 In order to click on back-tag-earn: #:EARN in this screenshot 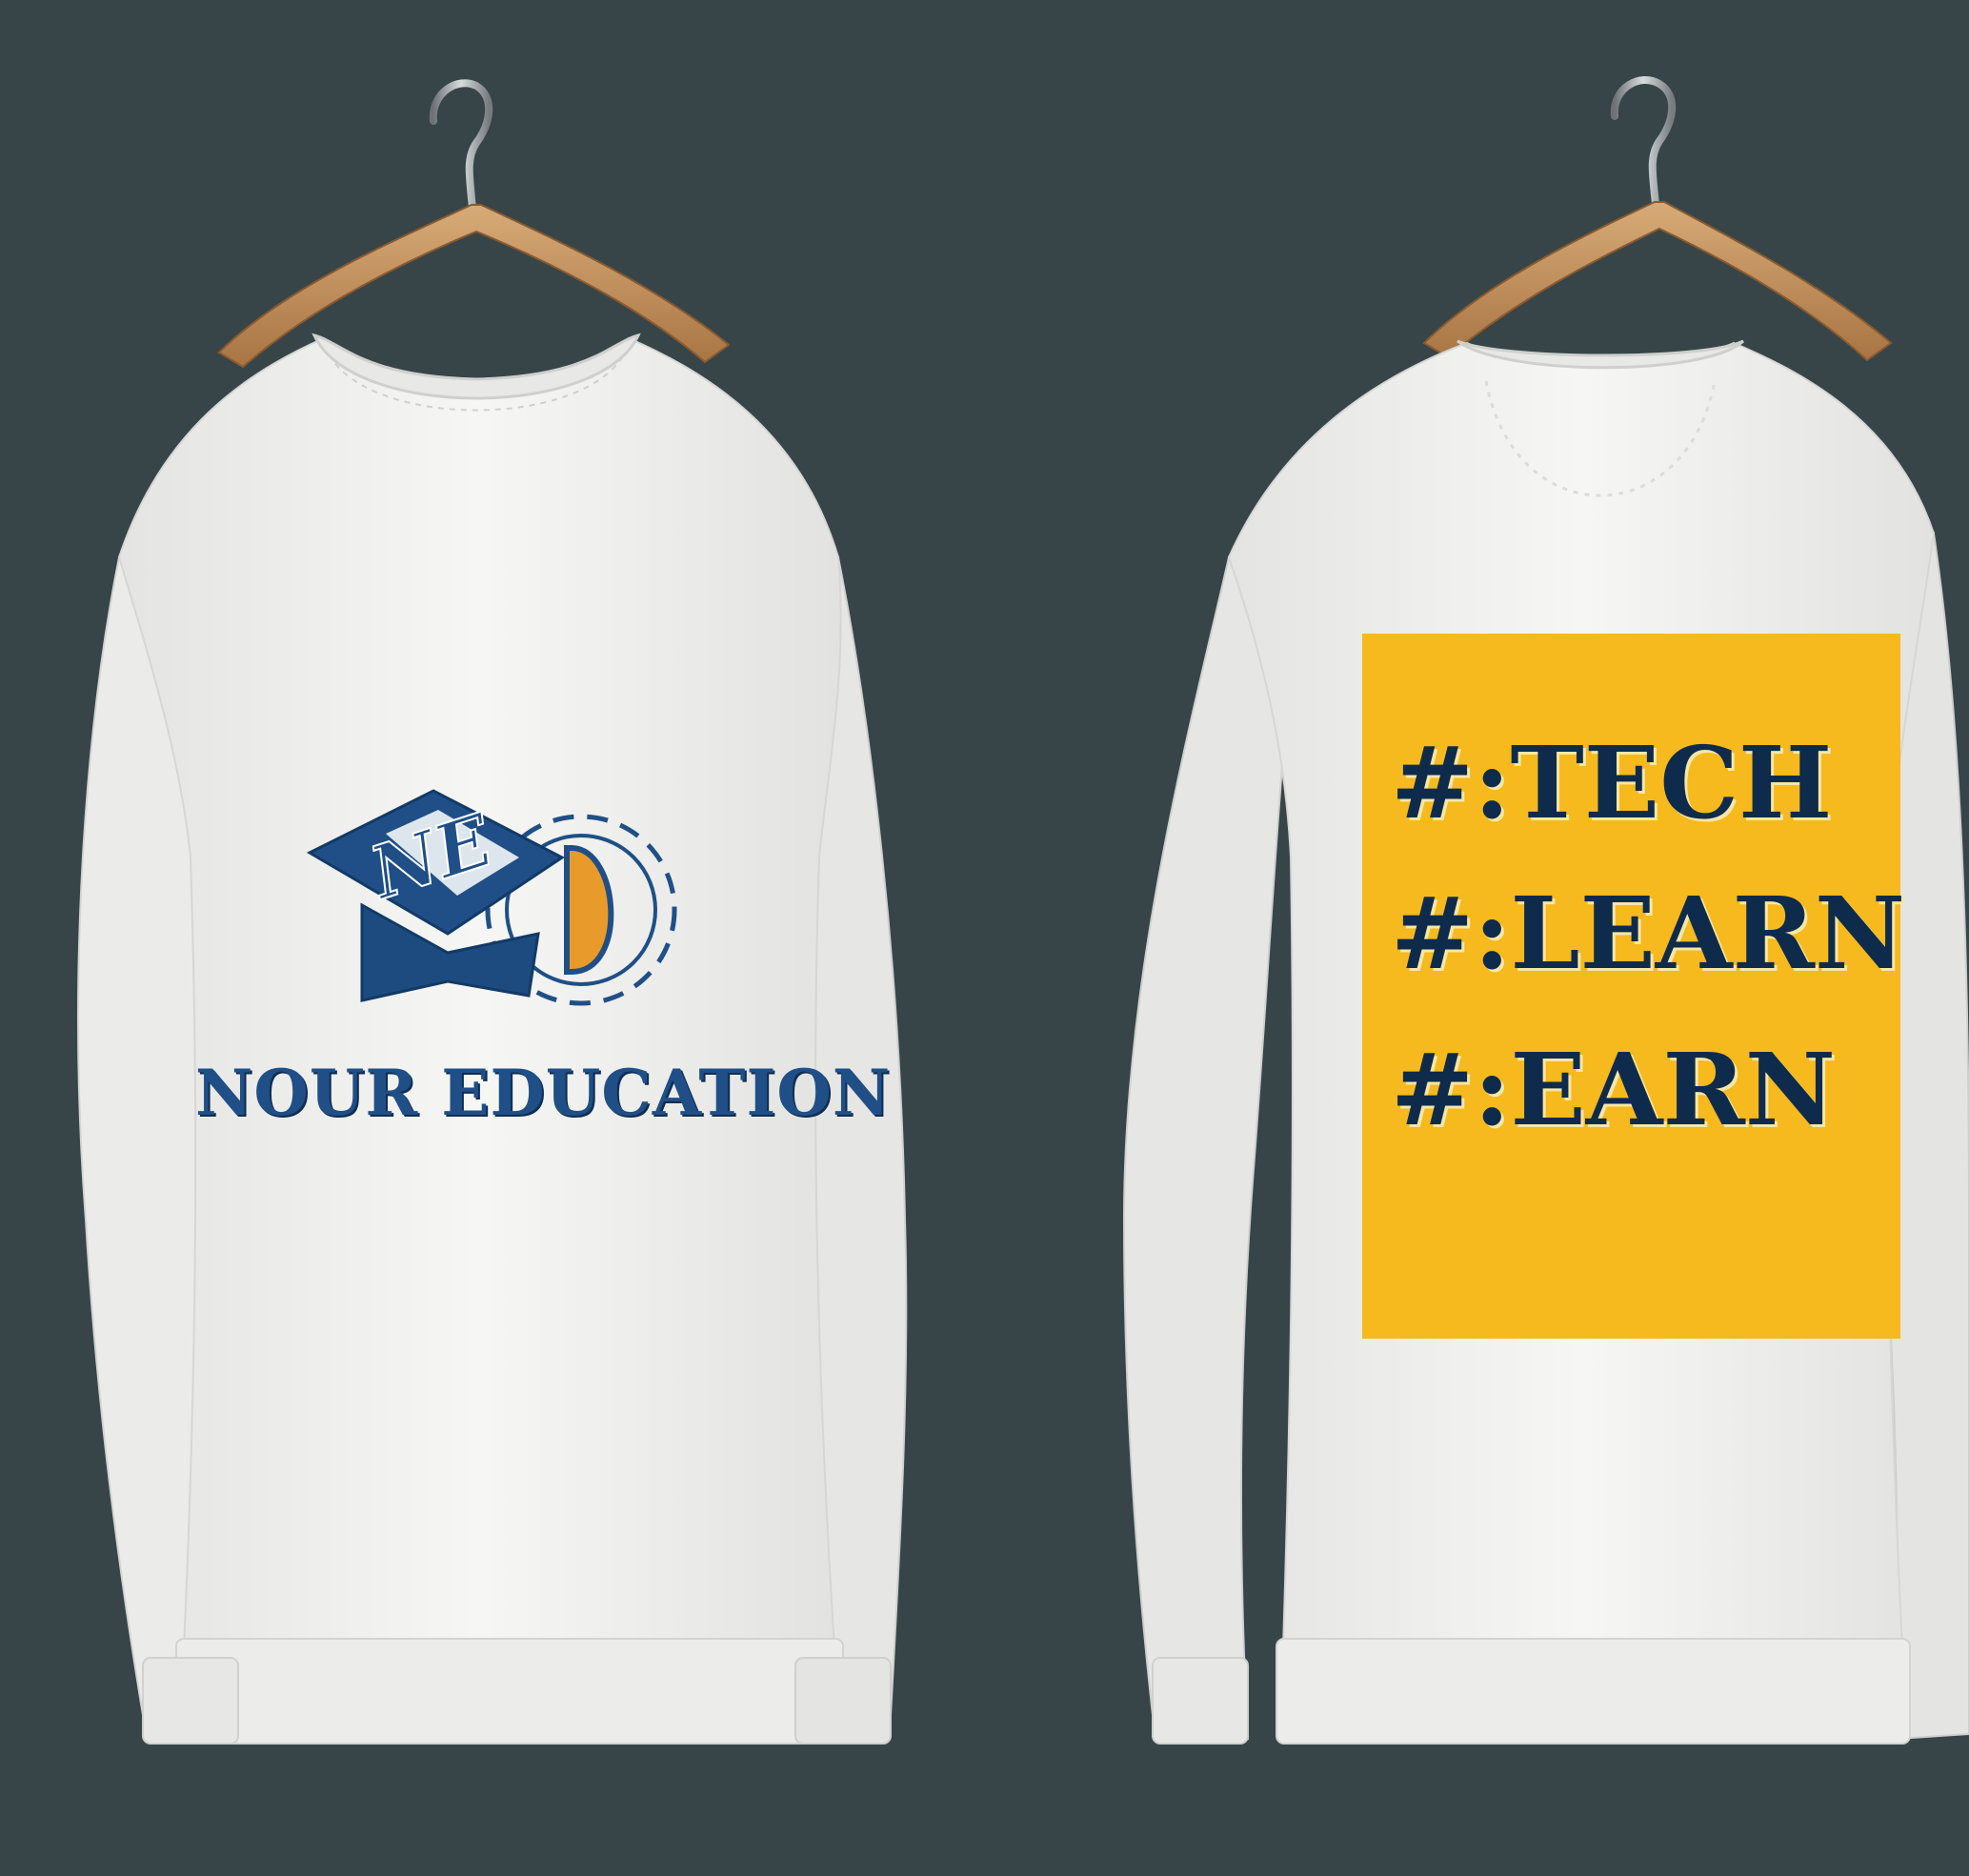, I will do `click(1613, 1089)`.